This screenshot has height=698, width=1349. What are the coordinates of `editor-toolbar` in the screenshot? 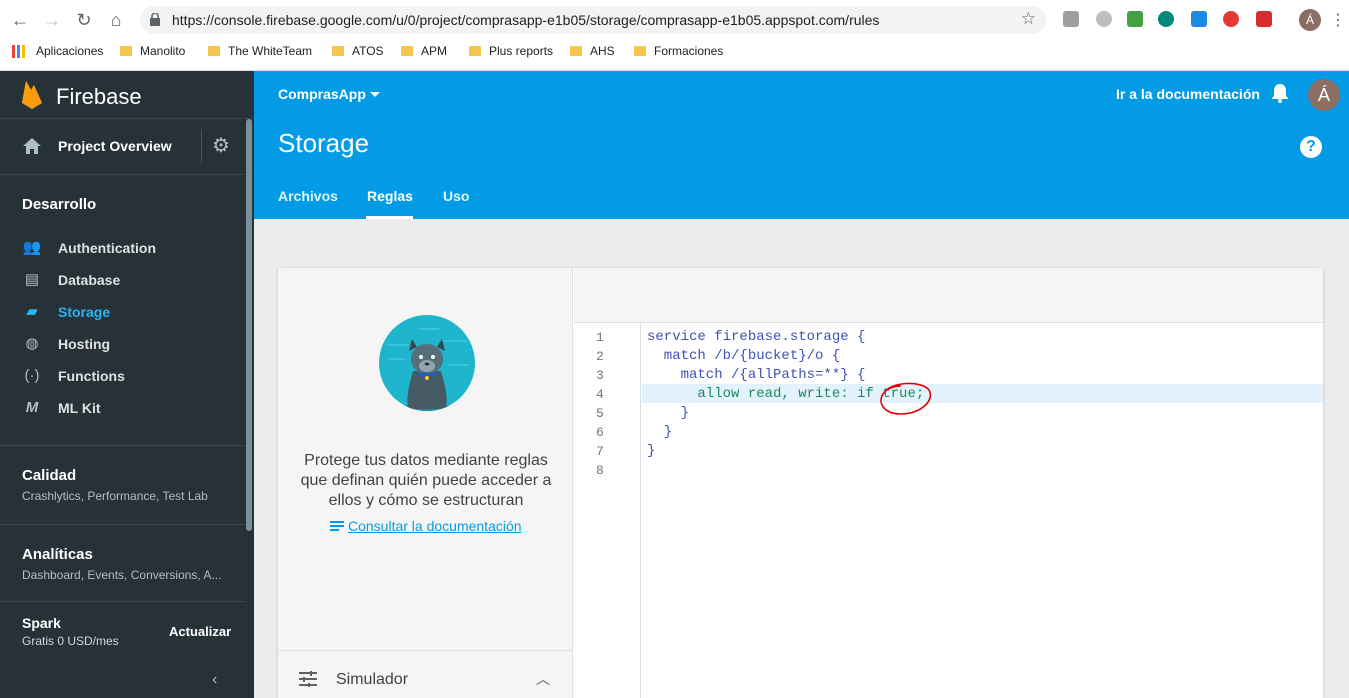 It's located at (948, 295).